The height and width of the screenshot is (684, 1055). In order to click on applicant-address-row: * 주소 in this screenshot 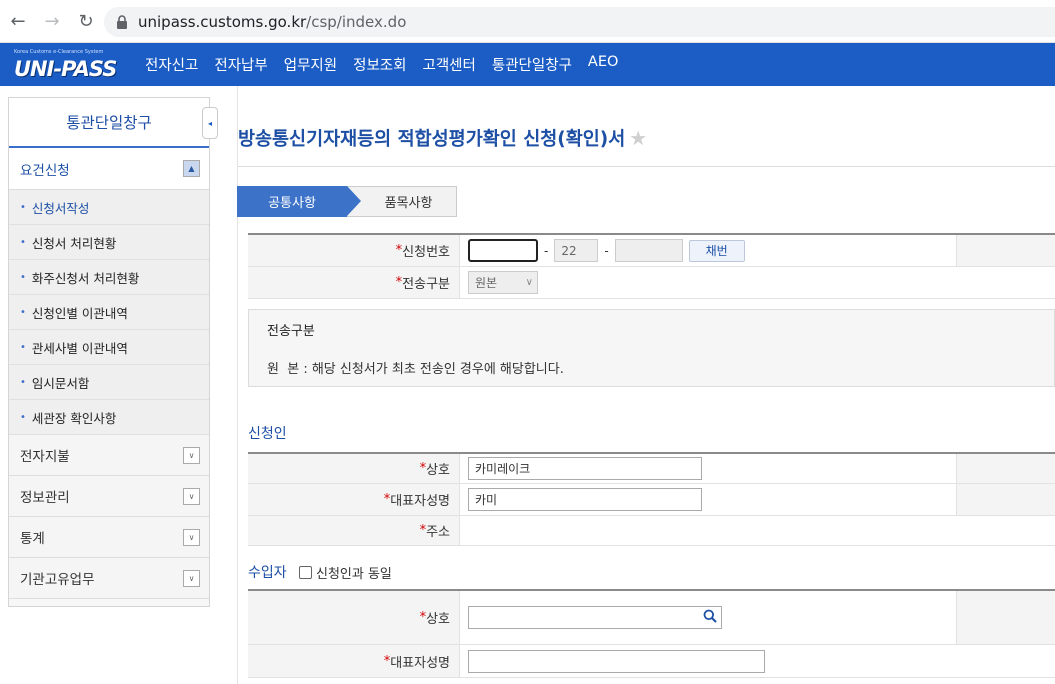, I will do `click(651, 531)`.